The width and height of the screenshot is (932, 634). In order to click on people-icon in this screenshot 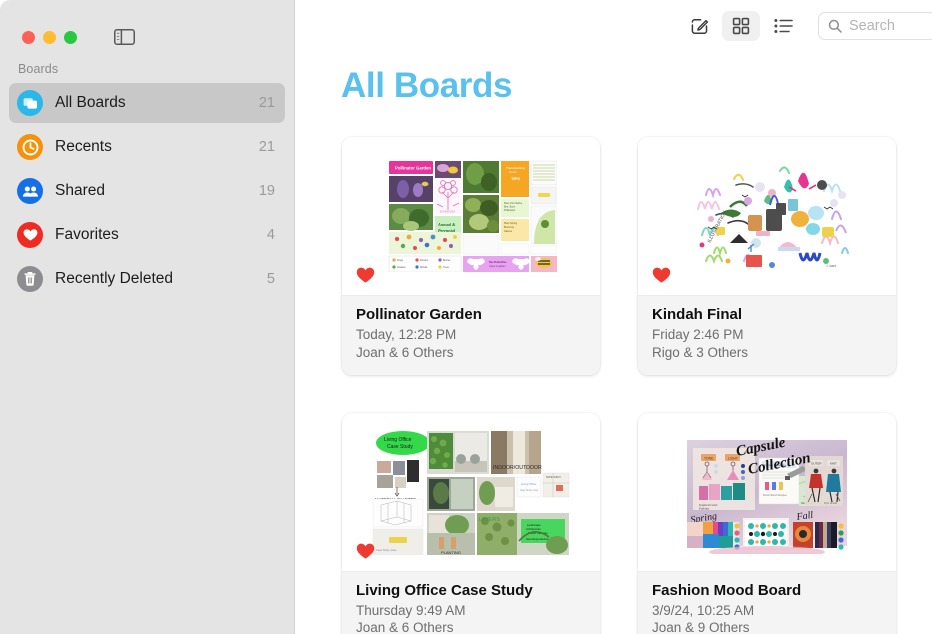, I will do `click(30, 191)`.